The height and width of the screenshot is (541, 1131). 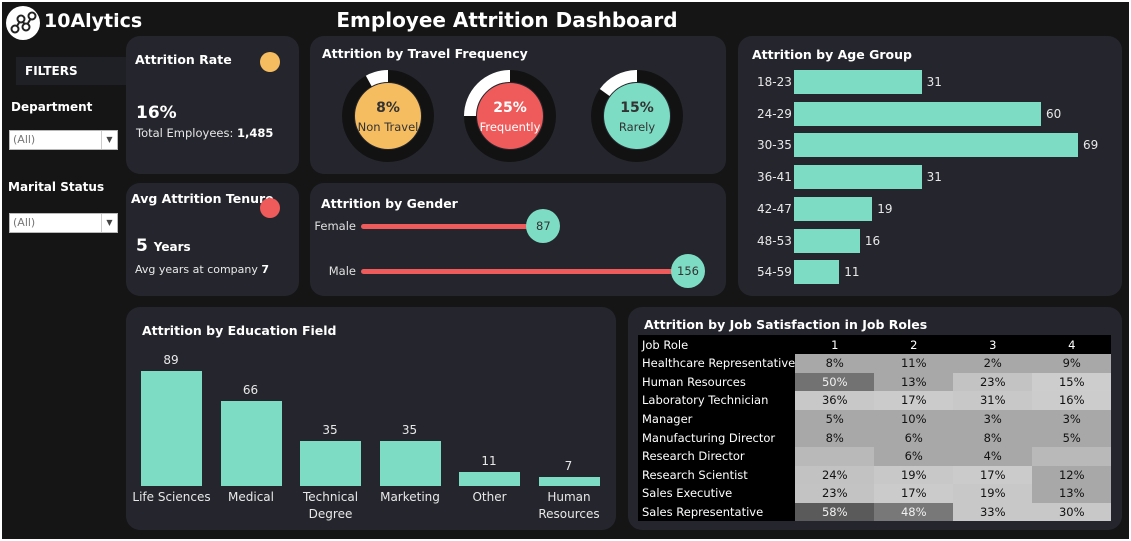 I want to click on travel-donut: 15% Rarely, so click(x=637, y=116).